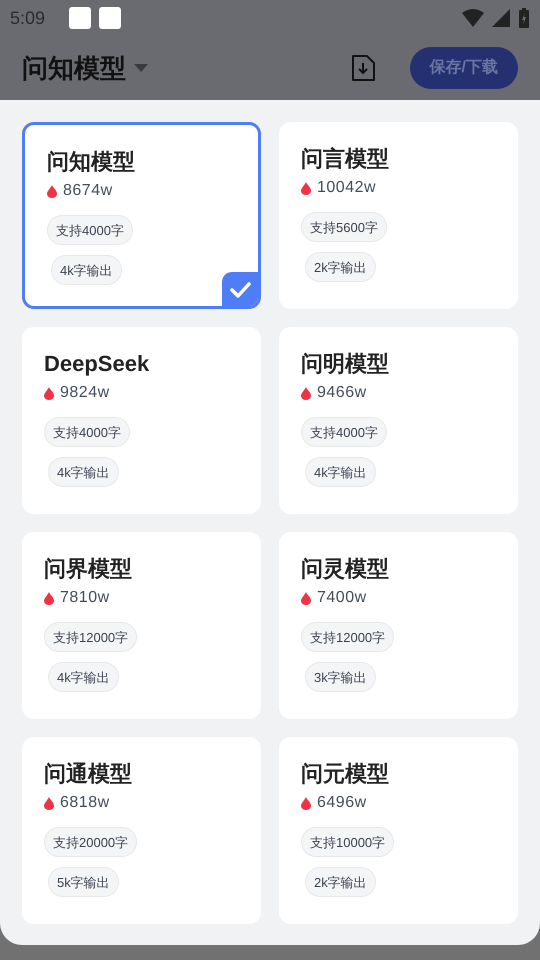  What do you see at coordinates (342, 598) in the screenshot?
I see `heat-count: 7400w` at bounding box center [342, 598].